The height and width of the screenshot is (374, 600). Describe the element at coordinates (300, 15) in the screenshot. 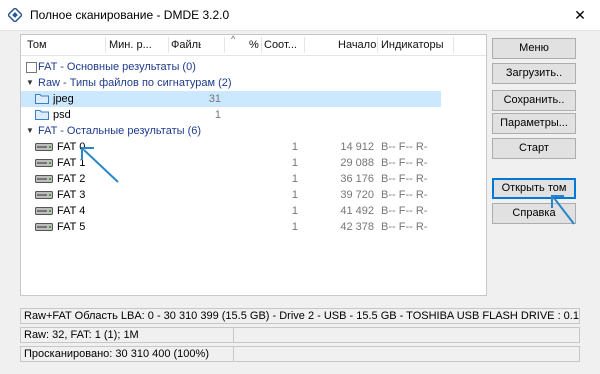

I see `title-bar: Полное сканирование - DMDE 3.2.0 ✕` at that location.